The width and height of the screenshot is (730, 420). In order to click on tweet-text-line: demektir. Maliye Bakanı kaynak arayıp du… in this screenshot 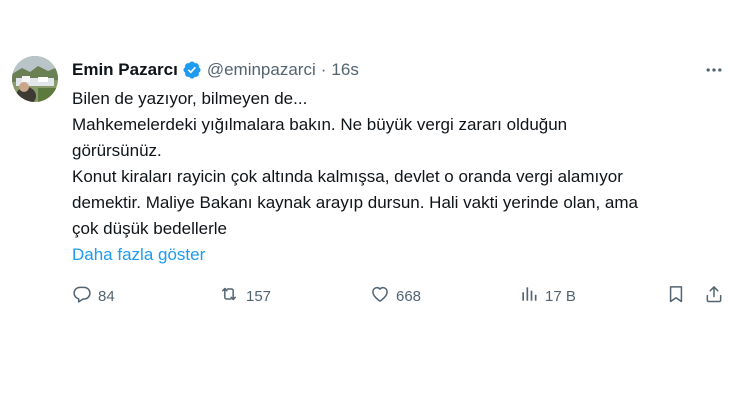, I will do `click(355, 202)`.